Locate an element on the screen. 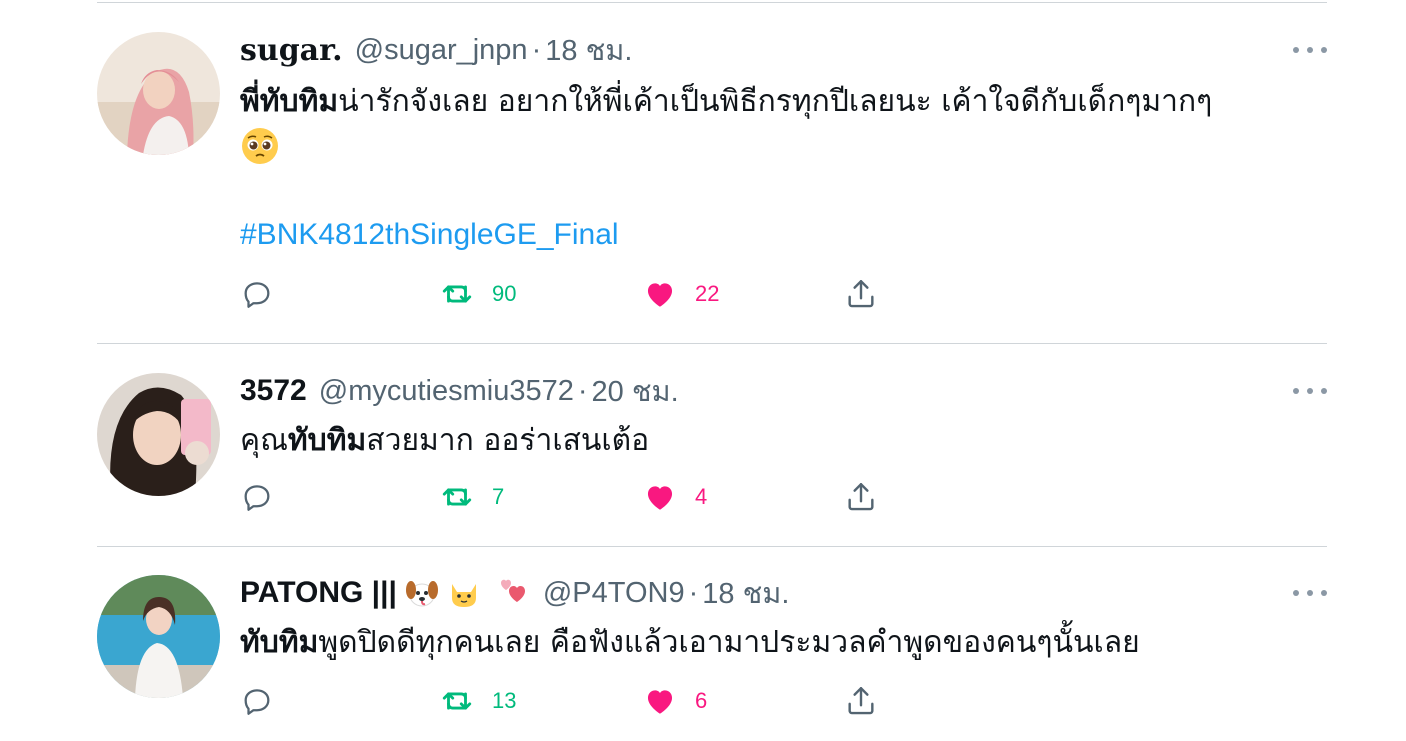 The image size is (1406, 741). like-button: 22 is located at coordinates (681, 294).